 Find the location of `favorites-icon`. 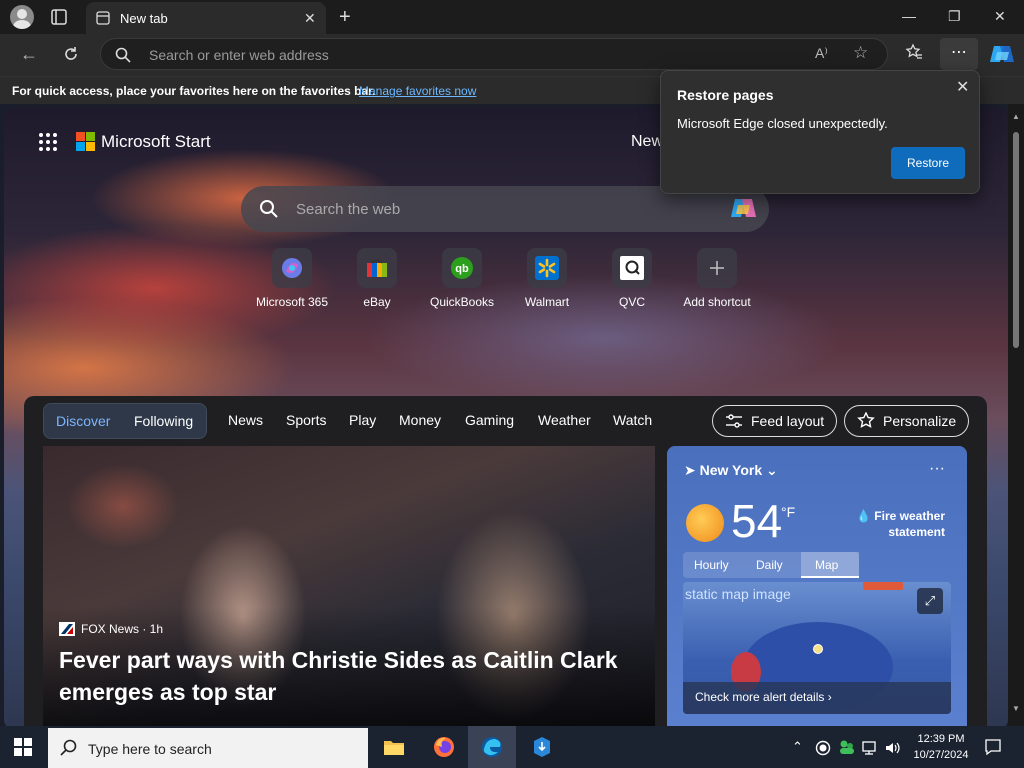

favorites-icon is located at coordinates (914, 52).